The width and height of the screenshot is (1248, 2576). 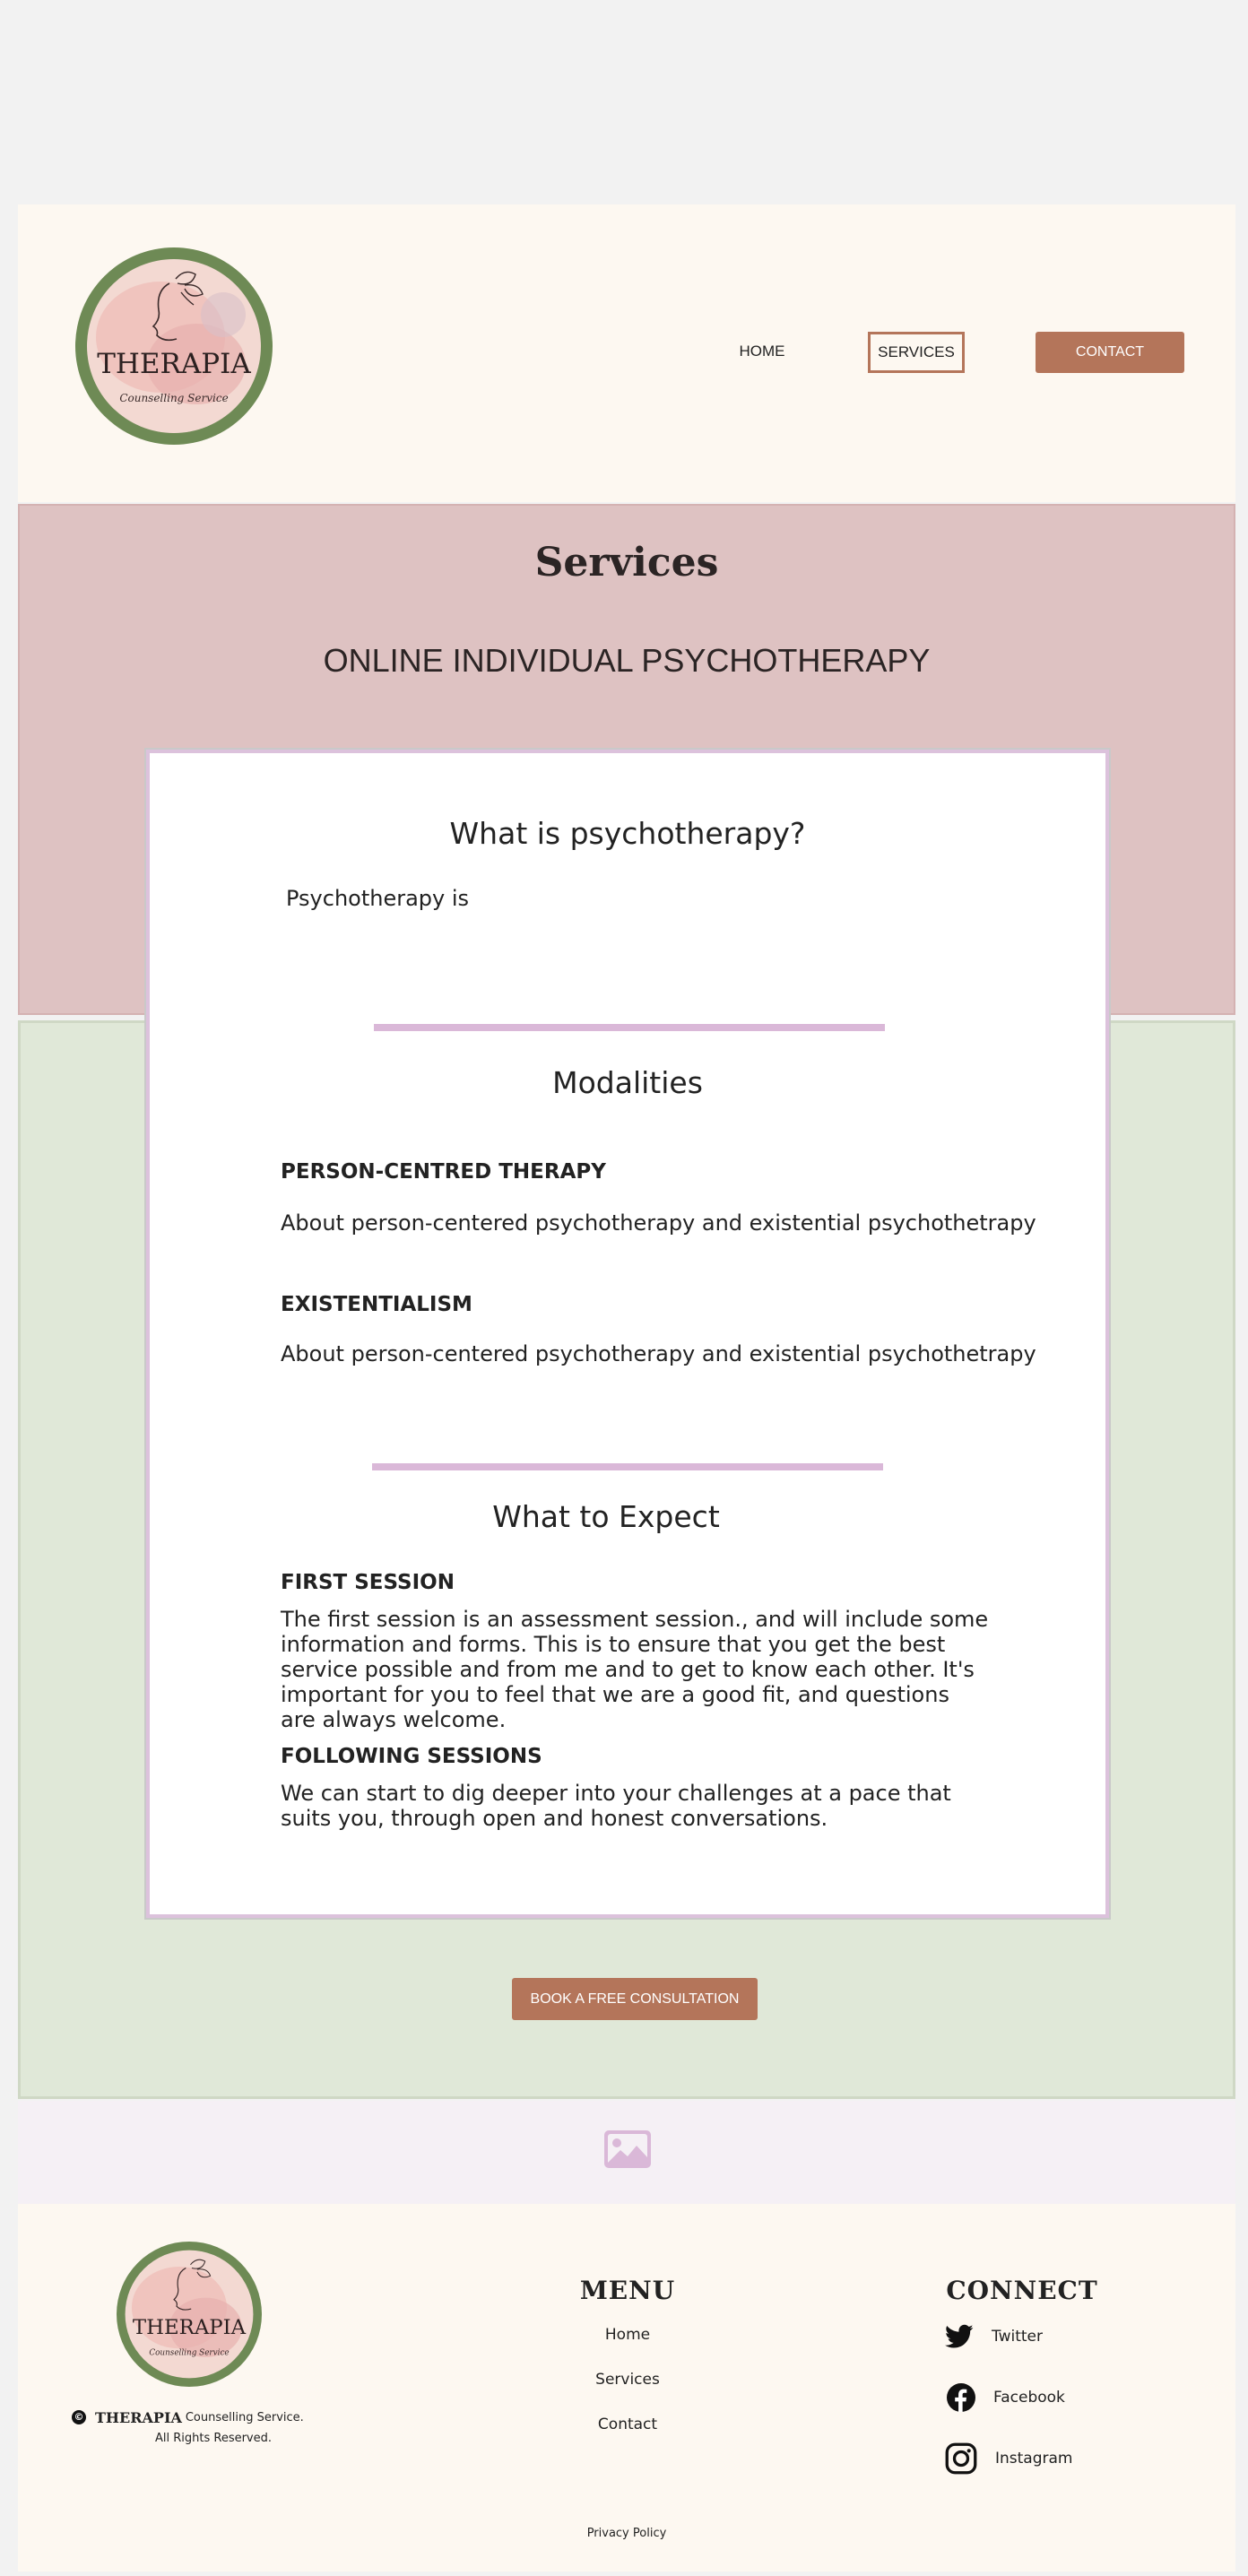 I want to click on image-placeholder-icon, so click(x=627, y=2149).